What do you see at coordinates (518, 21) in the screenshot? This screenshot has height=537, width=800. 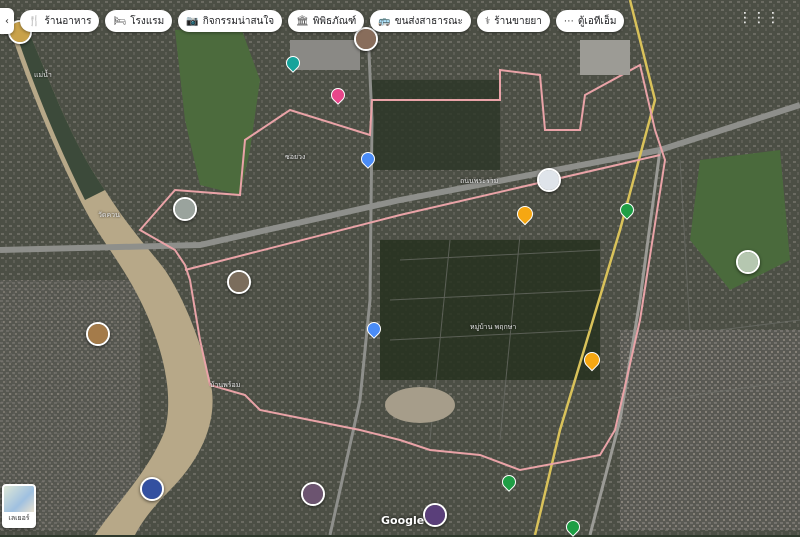 I see `chip-label: ร้านขายยา` at bounding box center [518, 21].